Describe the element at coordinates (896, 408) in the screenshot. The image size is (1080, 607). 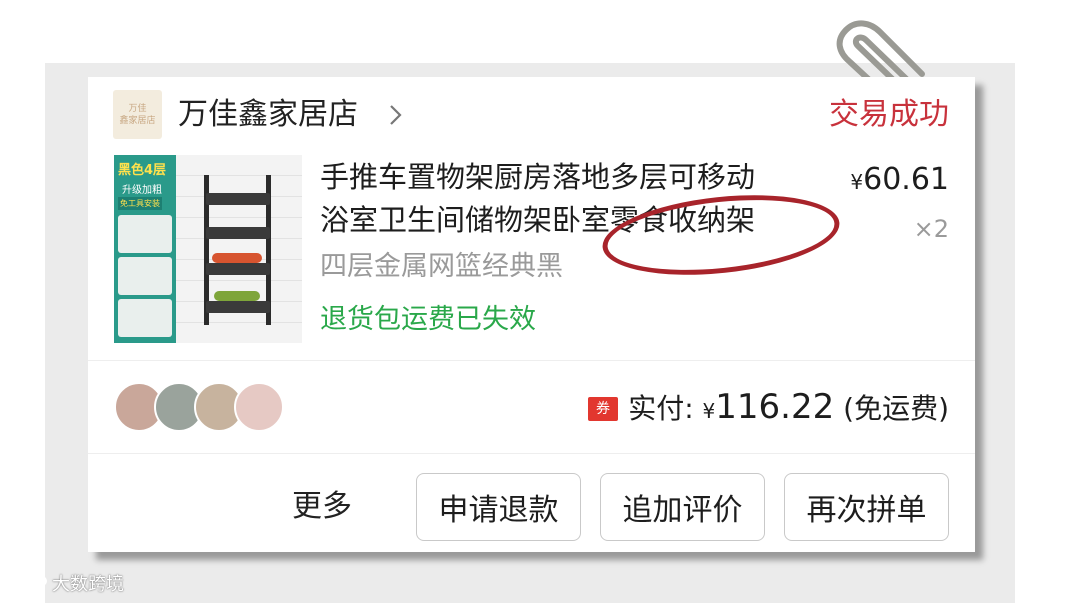
I see `shipping-note: (免运费)` at that location.